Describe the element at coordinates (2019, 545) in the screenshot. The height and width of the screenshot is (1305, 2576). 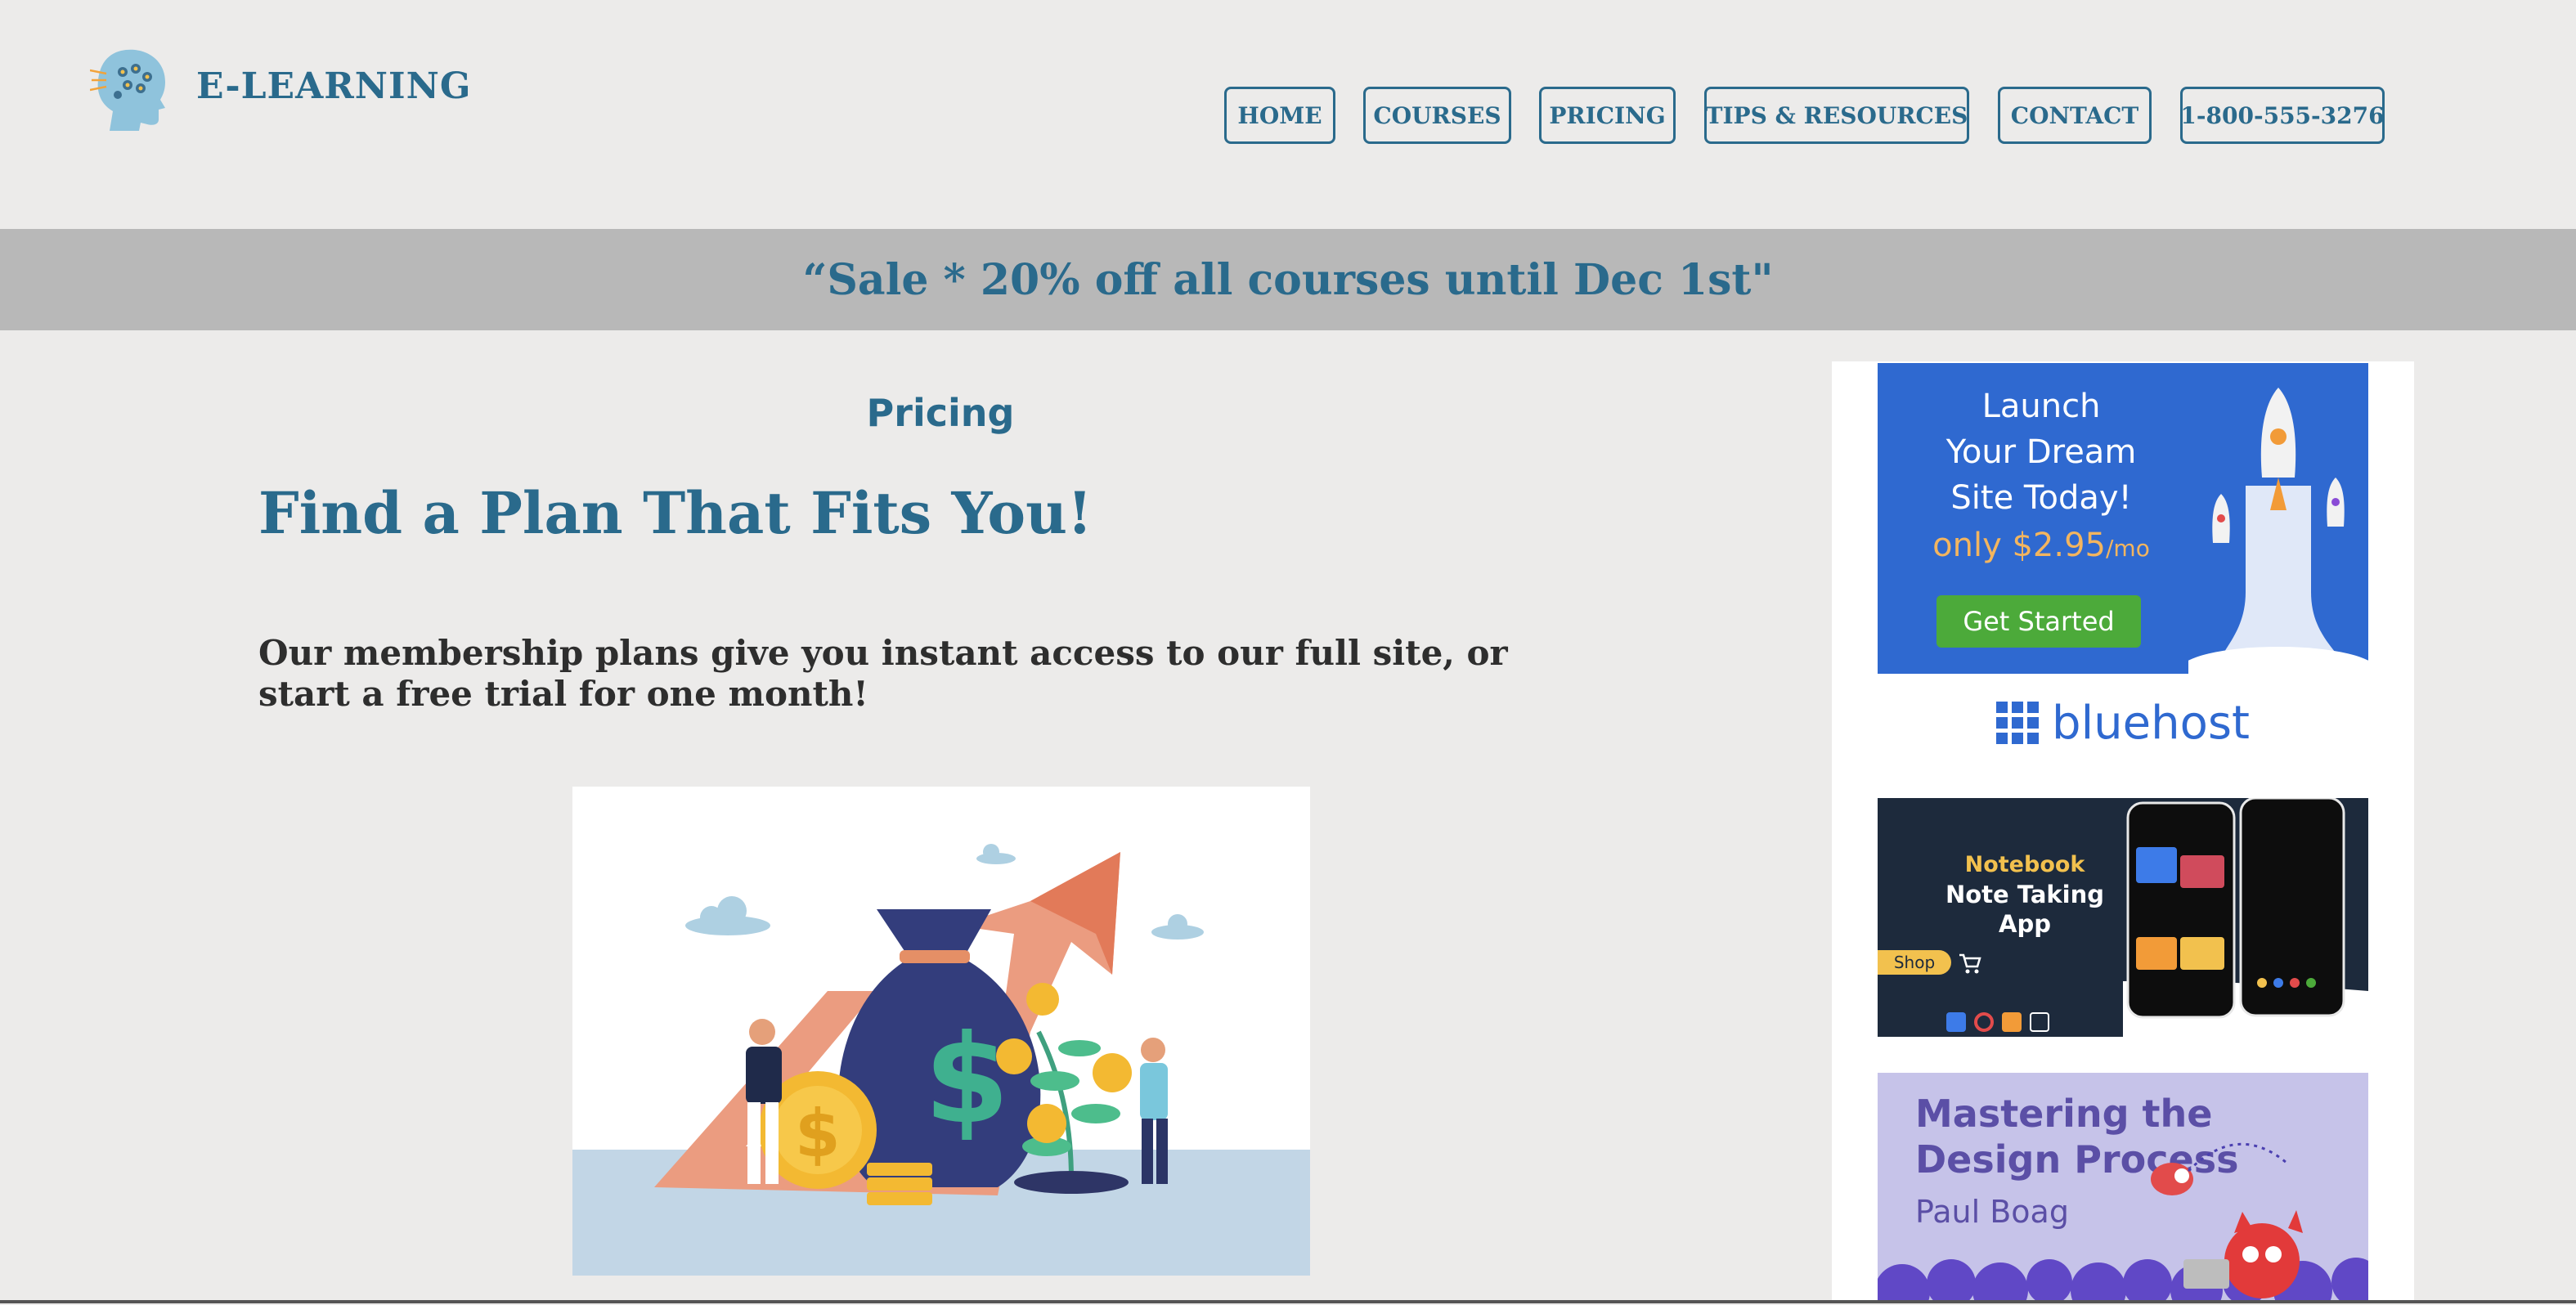
I see `ad-price-value: only $2.95` at that location.